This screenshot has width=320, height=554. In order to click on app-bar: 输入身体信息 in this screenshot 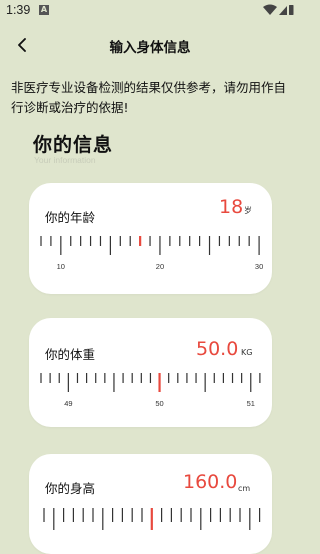, I will do `click(150, 46)`.